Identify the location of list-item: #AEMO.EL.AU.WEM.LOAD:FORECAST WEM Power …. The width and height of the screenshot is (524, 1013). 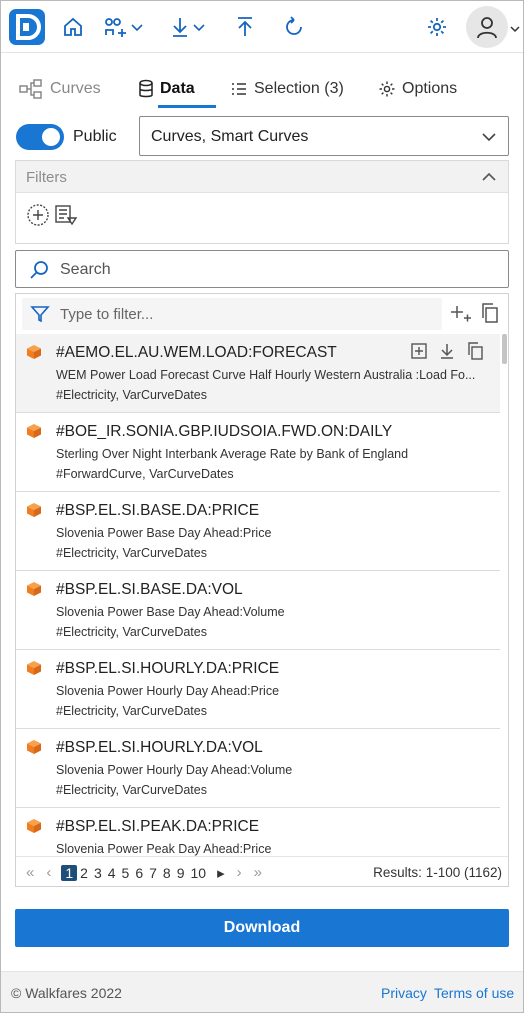
(258, 373).